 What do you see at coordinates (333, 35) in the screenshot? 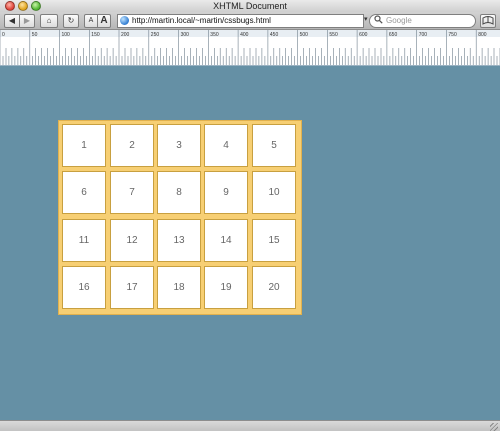
I see `ruler-label: 550` at bounding box center [333, 35].